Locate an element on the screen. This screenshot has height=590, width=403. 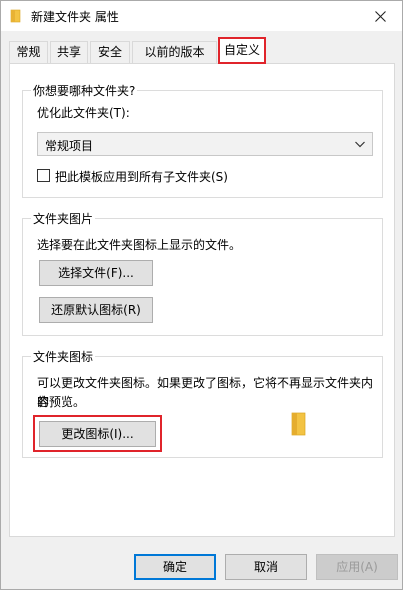
folder-icons-description-line1: 可以更改文件夹图标。如果更改了图标，它将不再显示文件夹内容 is located at coordinates (205, 392).